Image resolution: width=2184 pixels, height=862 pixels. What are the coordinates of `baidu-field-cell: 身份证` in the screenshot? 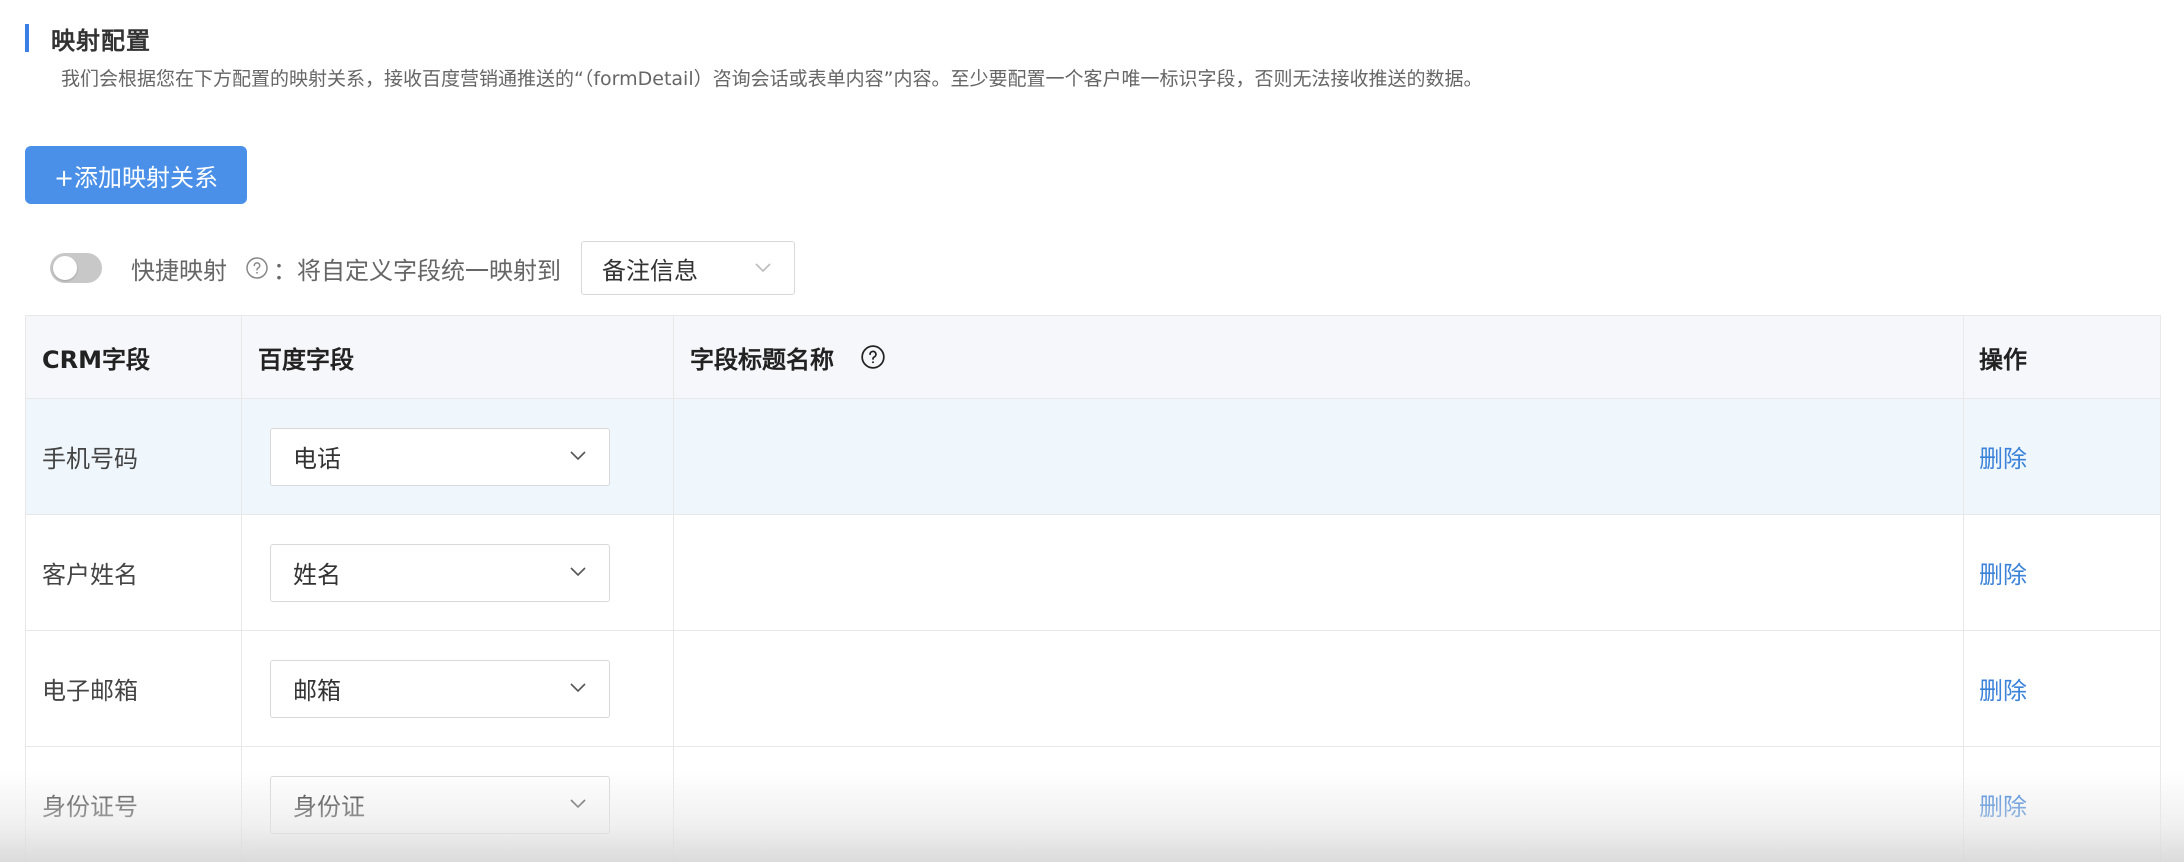 It's located at (458, 804).